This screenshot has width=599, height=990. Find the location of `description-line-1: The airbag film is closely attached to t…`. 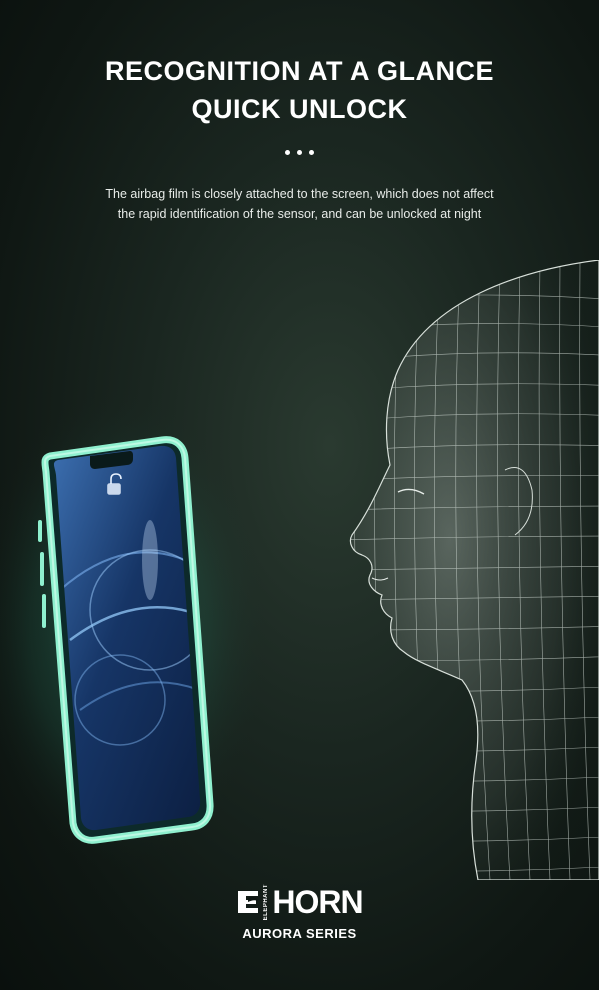

description-line-1: The airbag film is closely attached to t… is located at coordinates (299, 194).